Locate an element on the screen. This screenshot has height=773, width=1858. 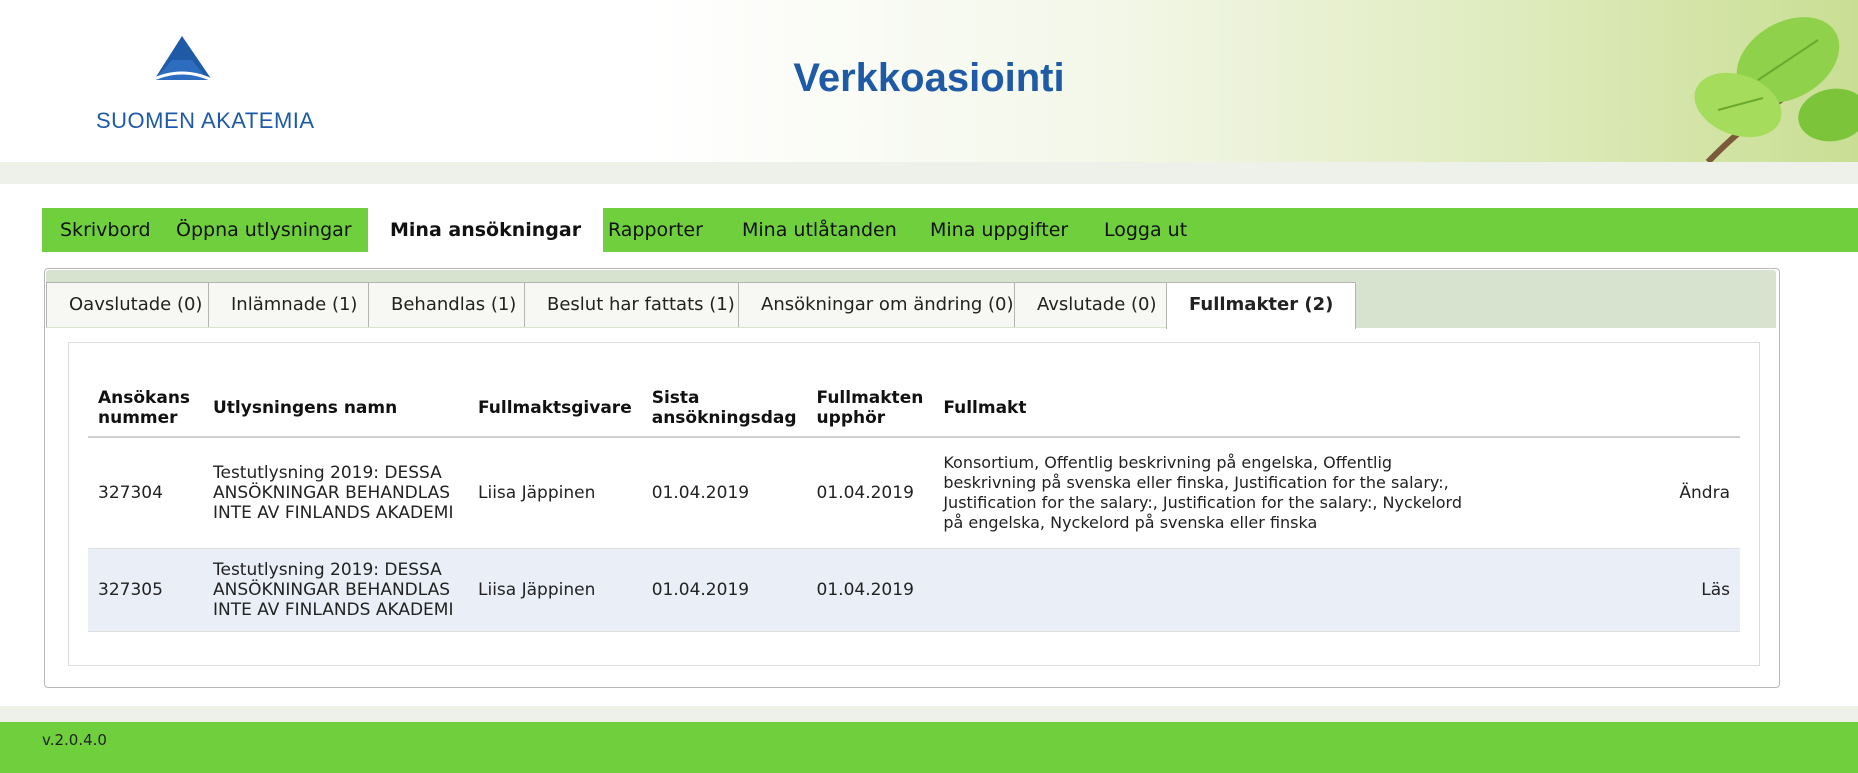
edit-link: Ändra is located at coordinates (1700, 493).